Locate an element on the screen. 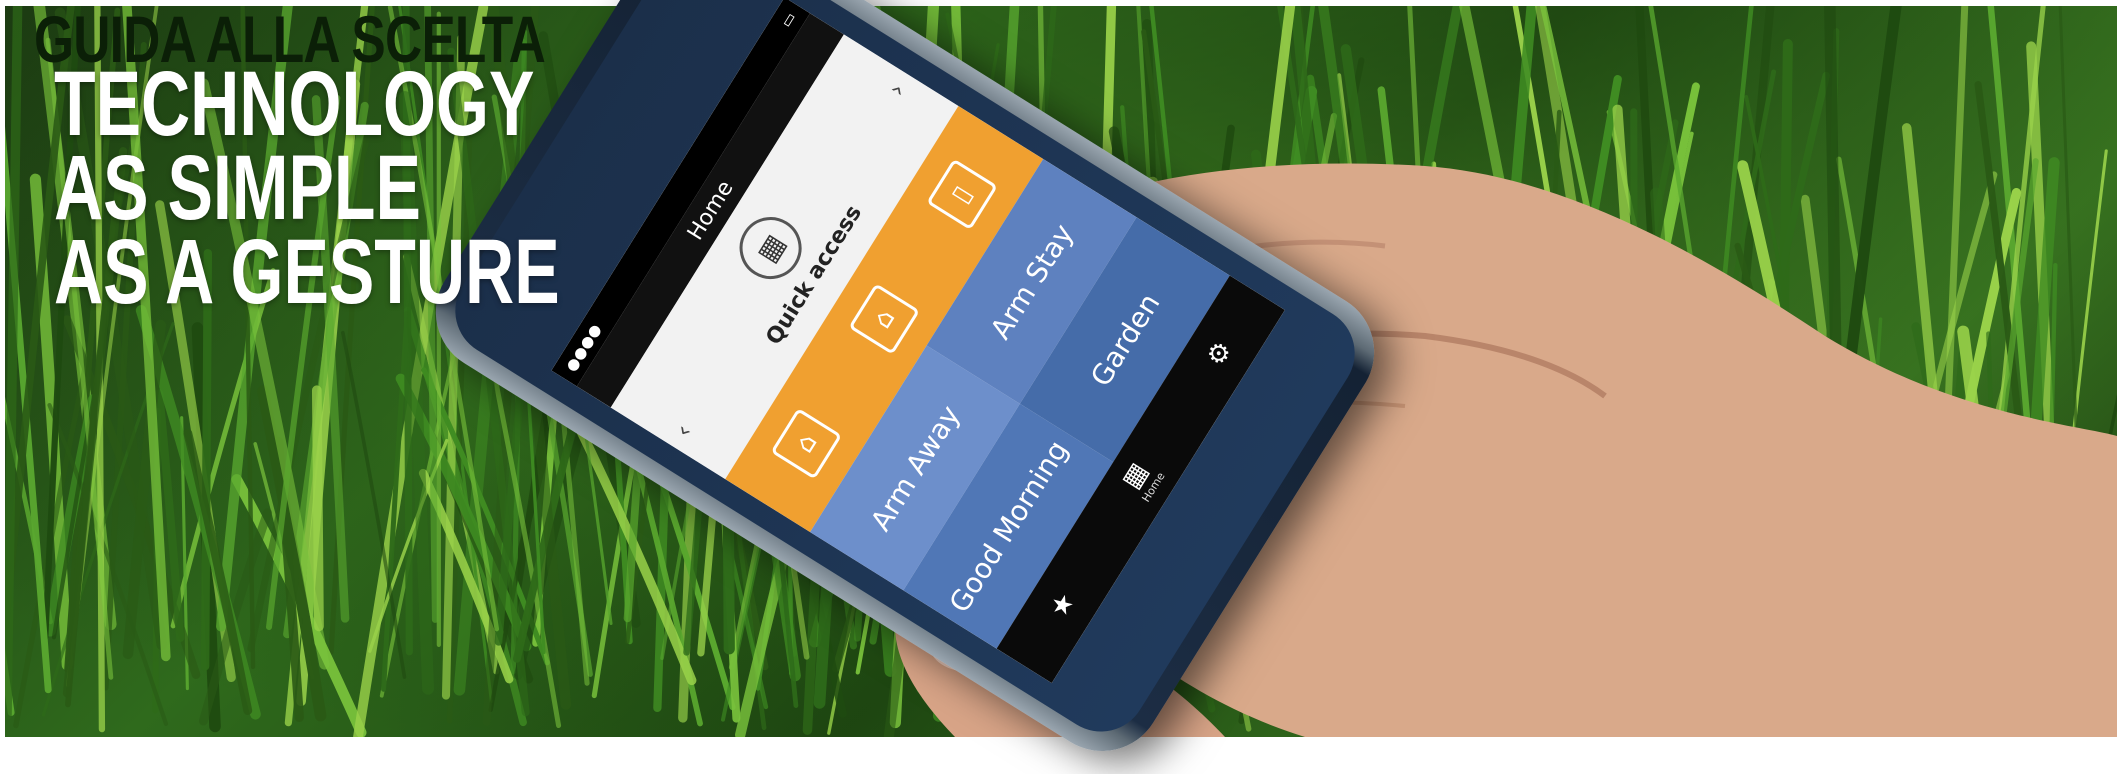 This screenshot has height=774, width=2122. chevron-right-icon: › is located at coordinates (896, 89).